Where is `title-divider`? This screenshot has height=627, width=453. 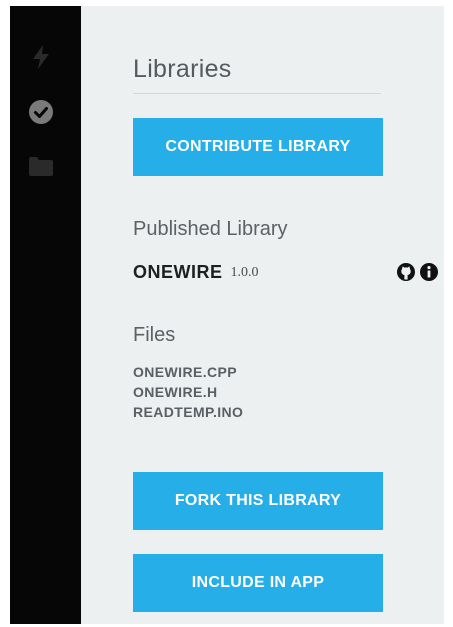
title-divider is located at coordinates (257, 93).